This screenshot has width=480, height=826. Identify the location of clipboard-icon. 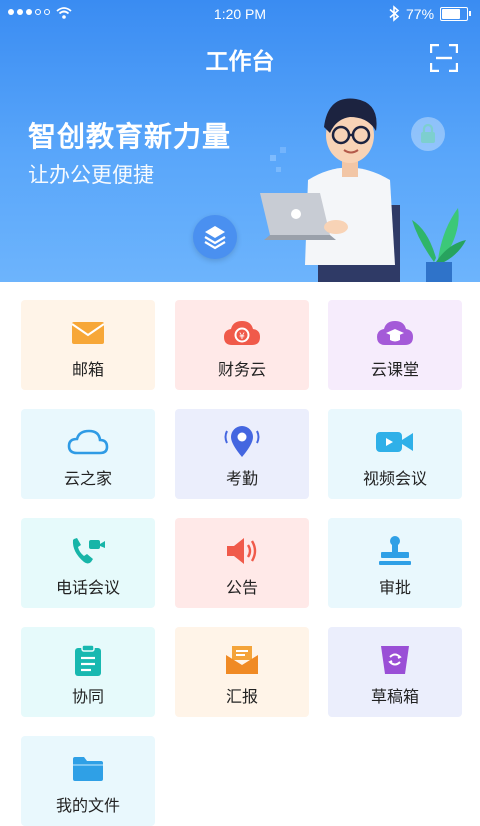
(88, 660).